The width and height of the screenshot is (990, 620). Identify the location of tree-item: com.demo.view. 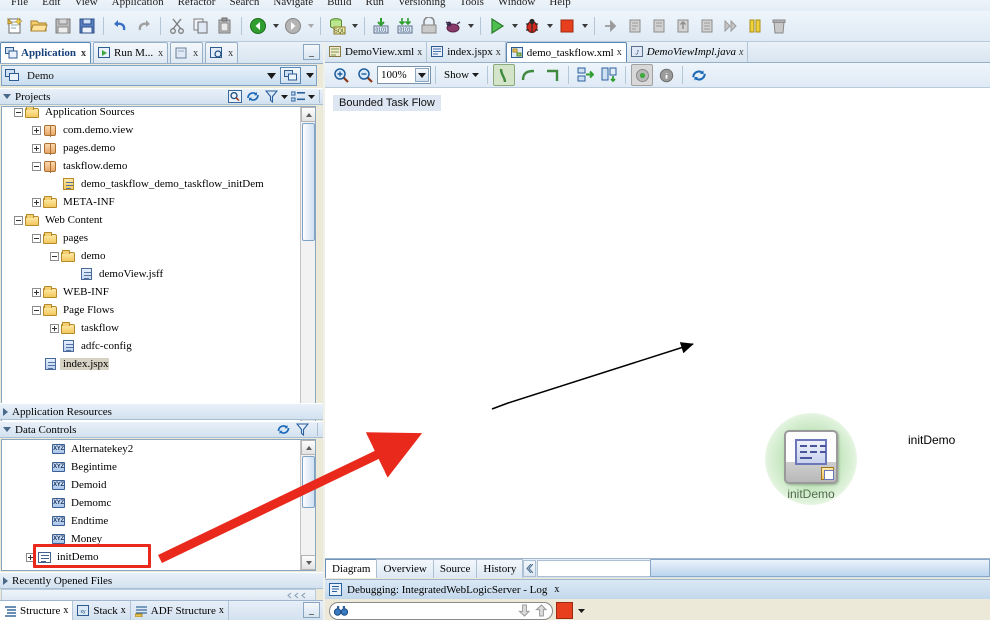
(150, 130).